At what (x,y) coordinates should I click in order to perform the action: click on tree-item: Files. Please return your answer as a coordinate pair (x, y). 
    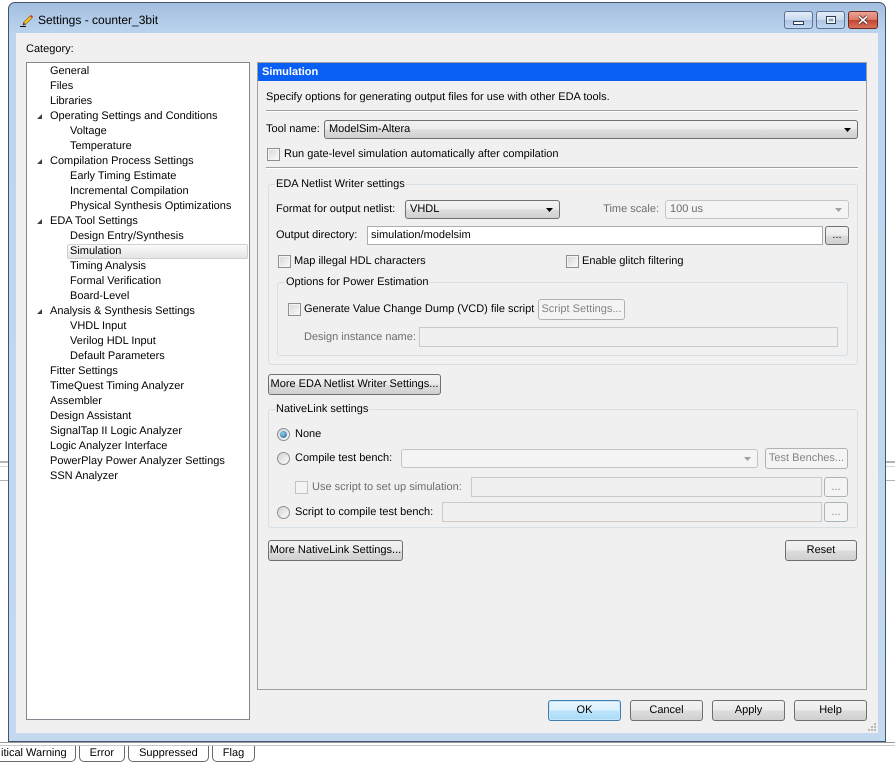
    Looking at the image, I should click on (61, 86).